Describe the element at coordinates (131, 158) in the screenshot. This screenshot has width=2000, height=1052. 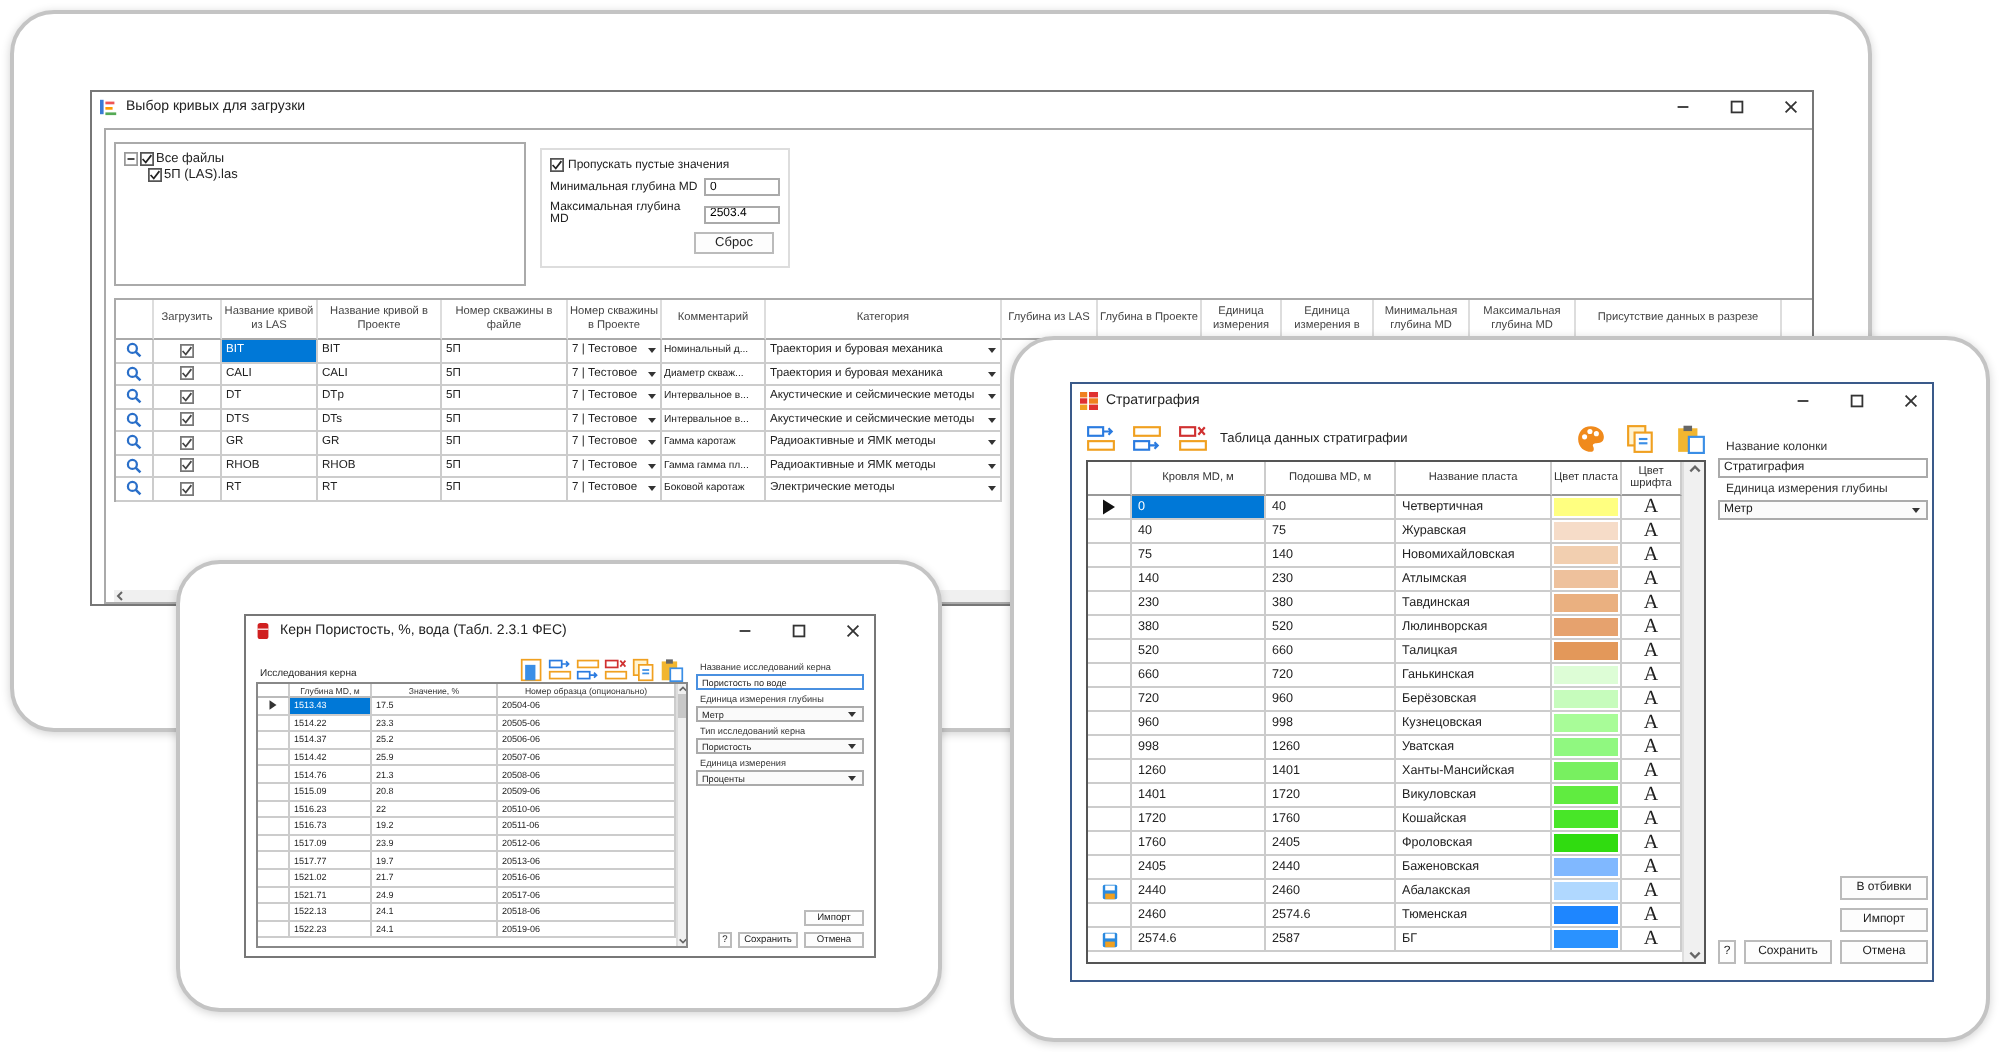
I see `collapse-icon` at that location.